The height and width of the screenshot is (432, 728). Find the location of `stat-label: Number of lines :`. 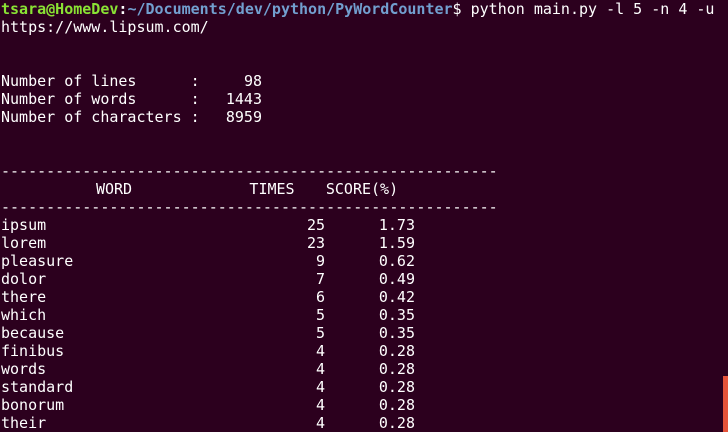

stat-label: Number of lines : is located at coordinates (100, 81).